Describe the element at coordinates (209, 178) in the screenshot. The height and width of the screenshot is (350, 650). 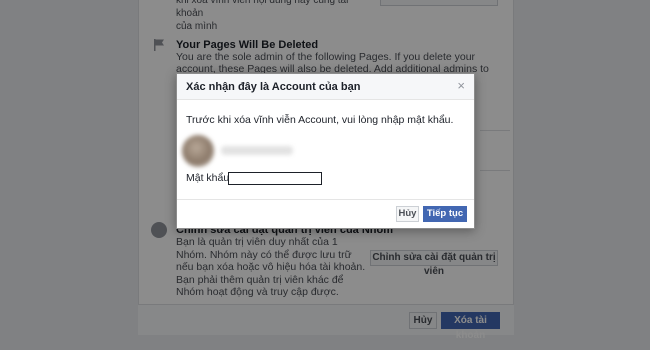
I see `password-label: Mật khẩu:` at that location.